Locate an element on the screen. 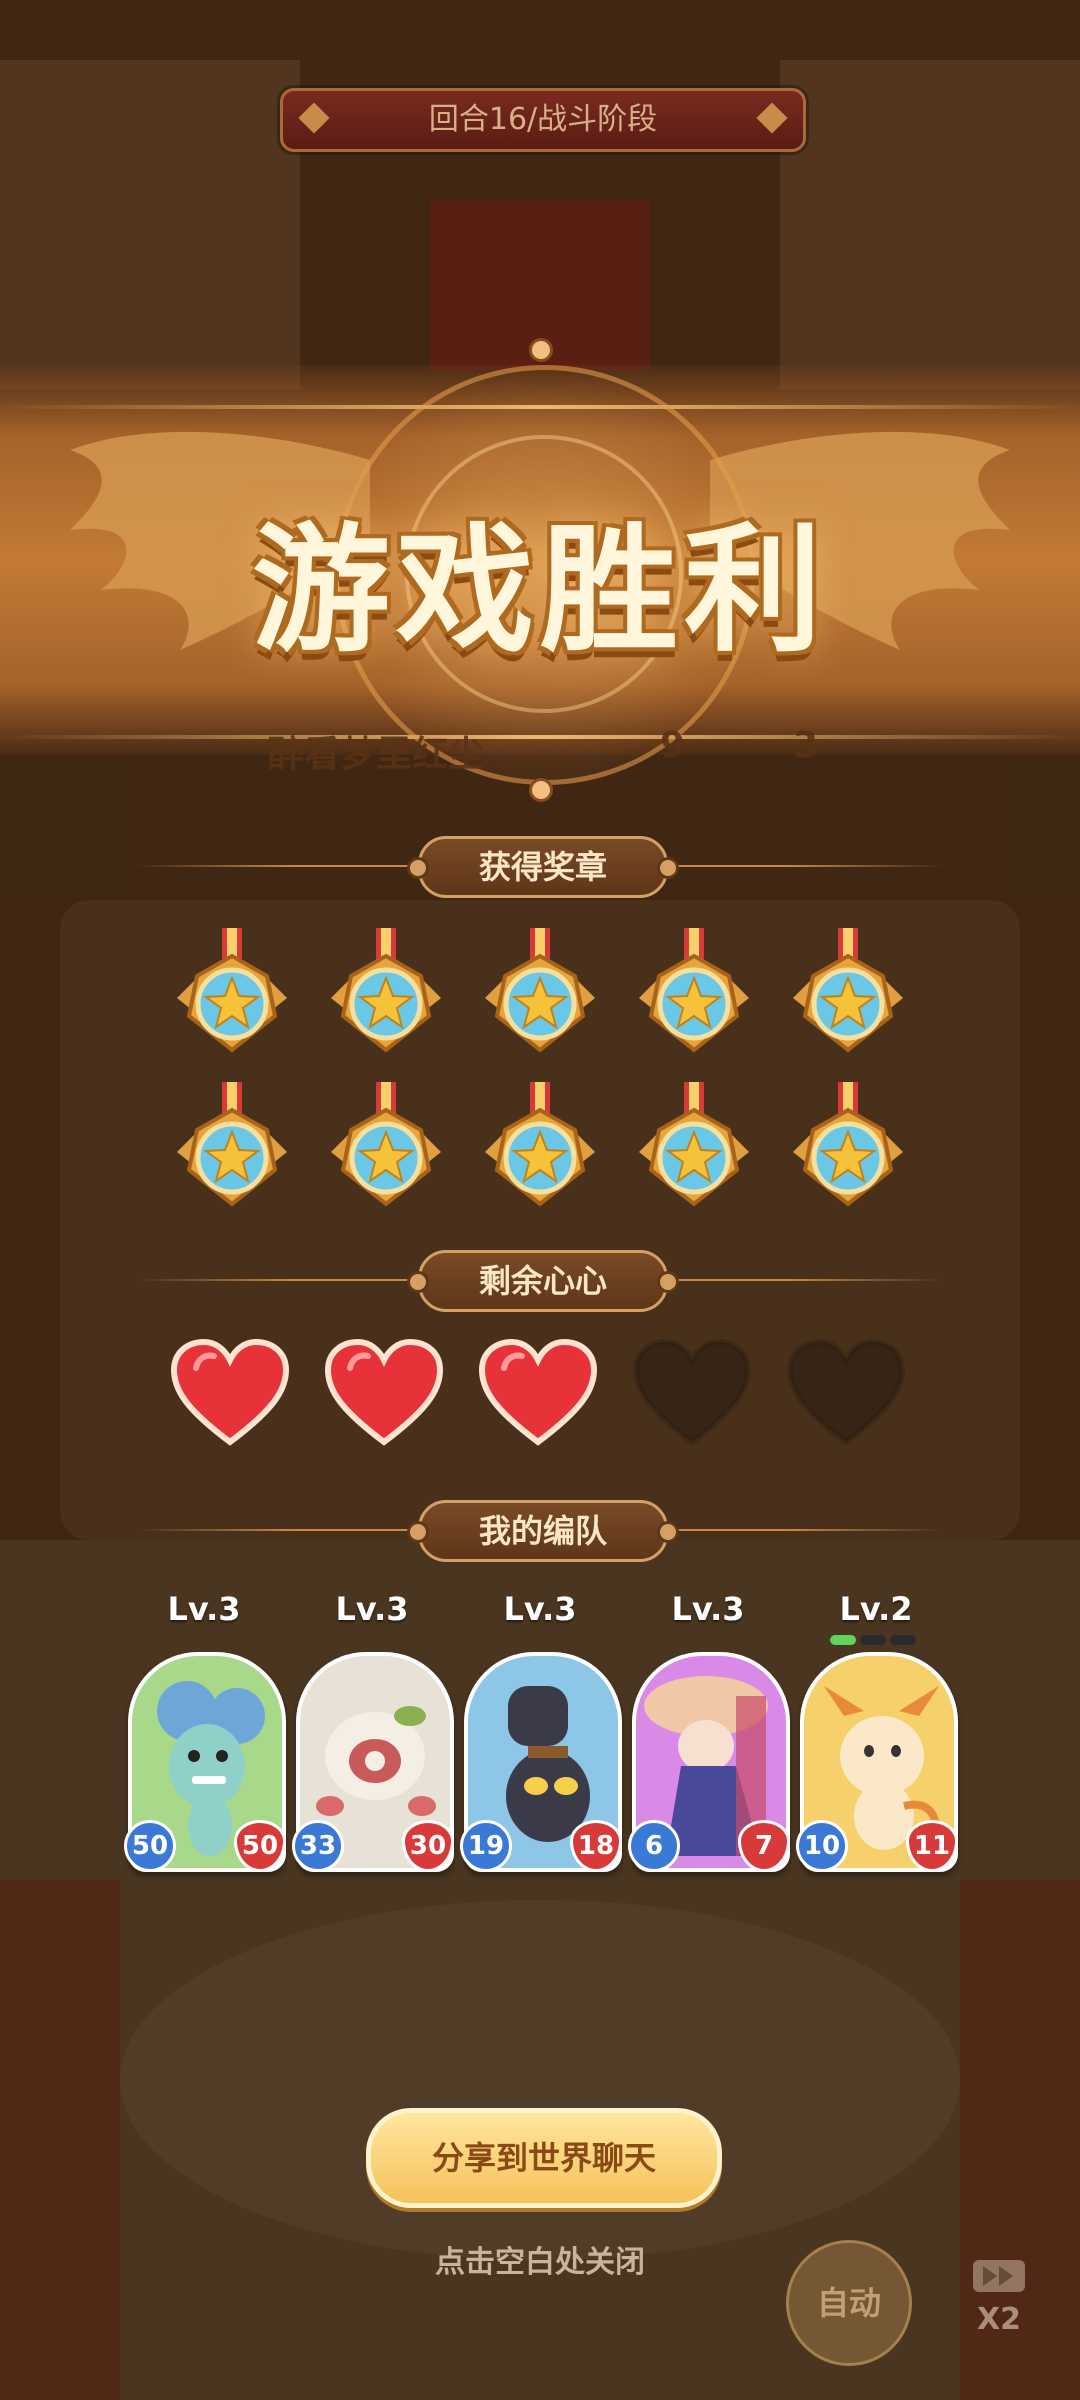 This screenshot has height=2400, width=1080. close-hint: 点击空白处关闭 is located at coordinates (540, 2262).